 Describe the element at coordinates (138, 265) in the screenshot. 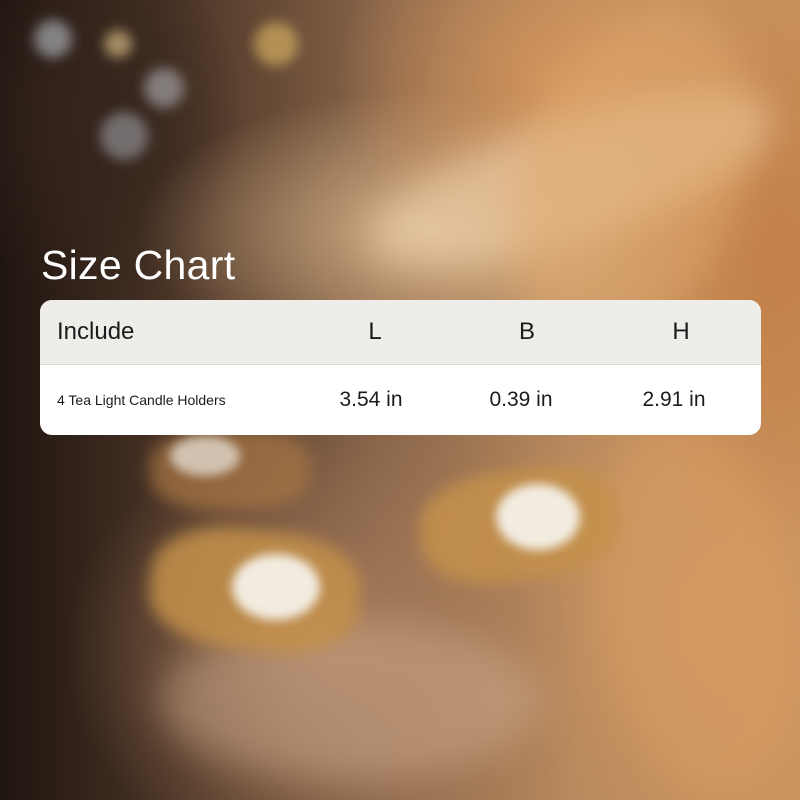

I see `size-chart-title: Size Chart` at that location.